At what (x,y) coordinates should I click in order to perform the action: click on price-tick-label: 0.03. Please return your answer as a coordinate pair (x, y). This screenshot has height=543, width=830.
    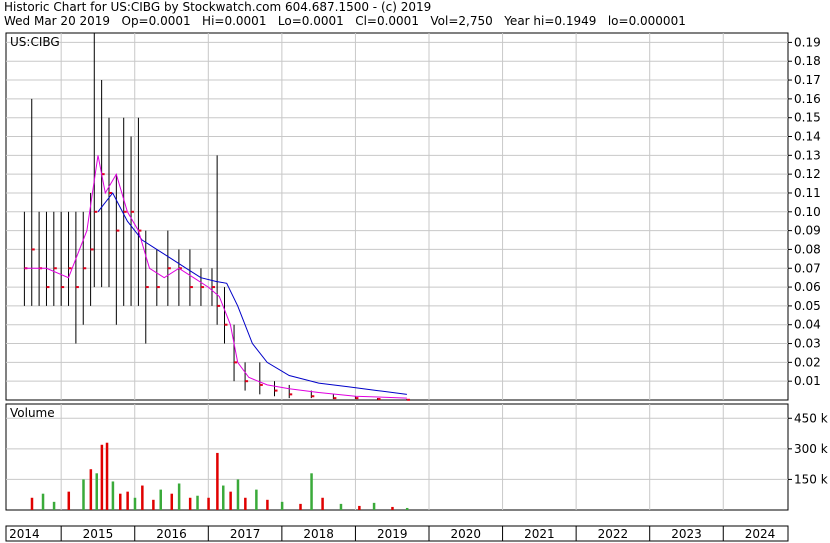
    Looking at the image, I should click on (807, 344).